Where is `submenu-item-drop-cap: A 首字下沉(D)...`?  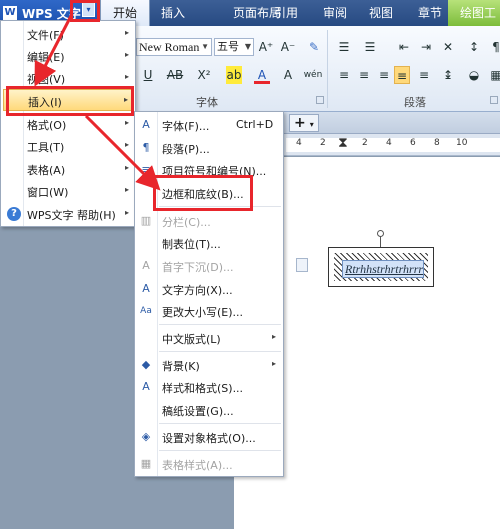
submenu-item-drop-cap: A 首字下沉(D)... is located at coordinates (209, 266).